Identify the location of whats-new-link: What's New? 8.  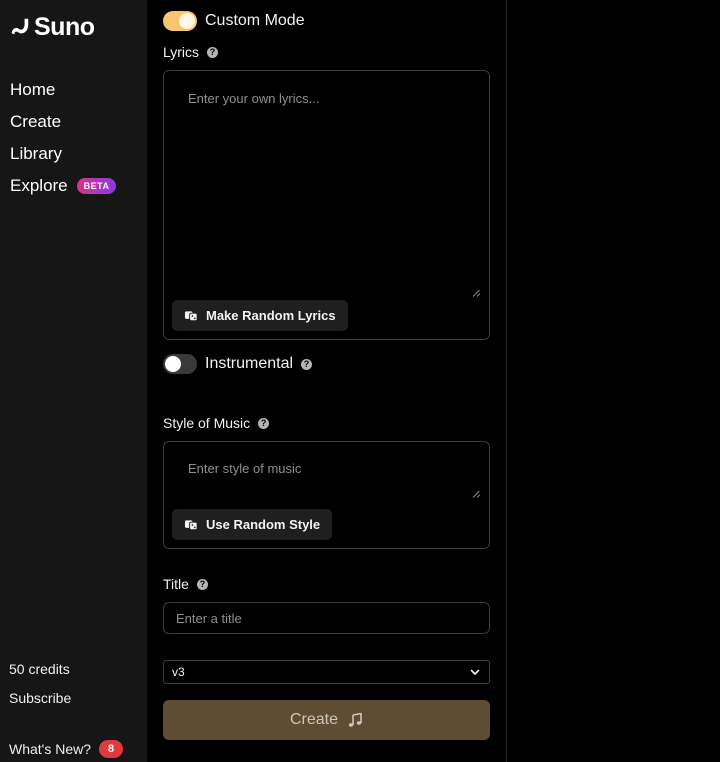
(66, 749).